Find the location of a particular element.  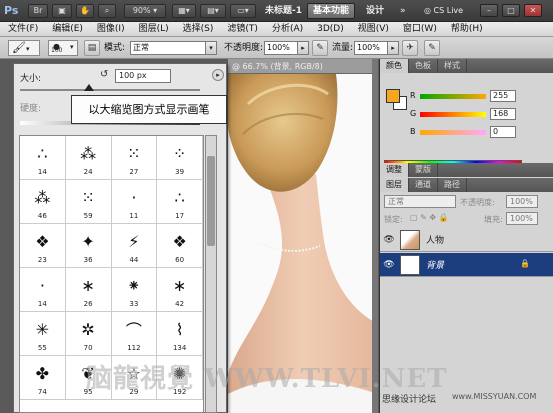

channel-g-input: 168 is located at coordinates (503, 114).